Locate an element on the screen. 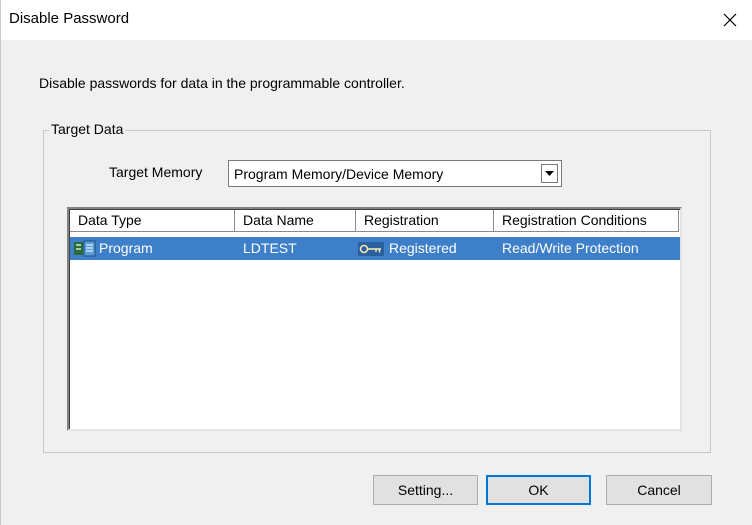  column-header-data-type: Data Type is located at coordinates (152, 221).